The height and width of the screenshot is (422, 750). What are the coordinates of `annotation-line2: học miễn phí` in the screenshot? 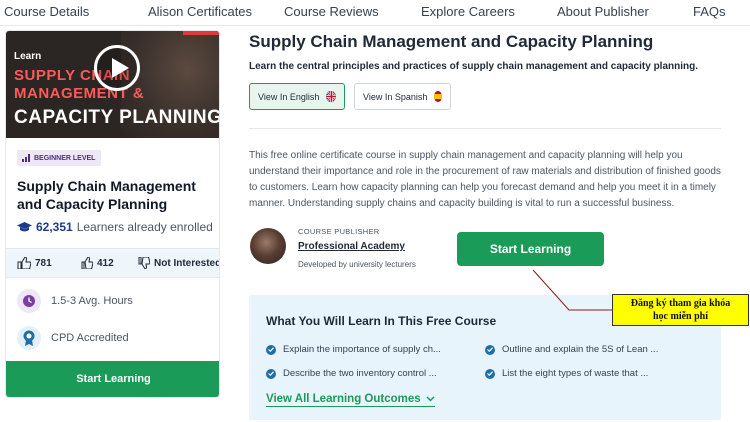 It's located at (680, 316).